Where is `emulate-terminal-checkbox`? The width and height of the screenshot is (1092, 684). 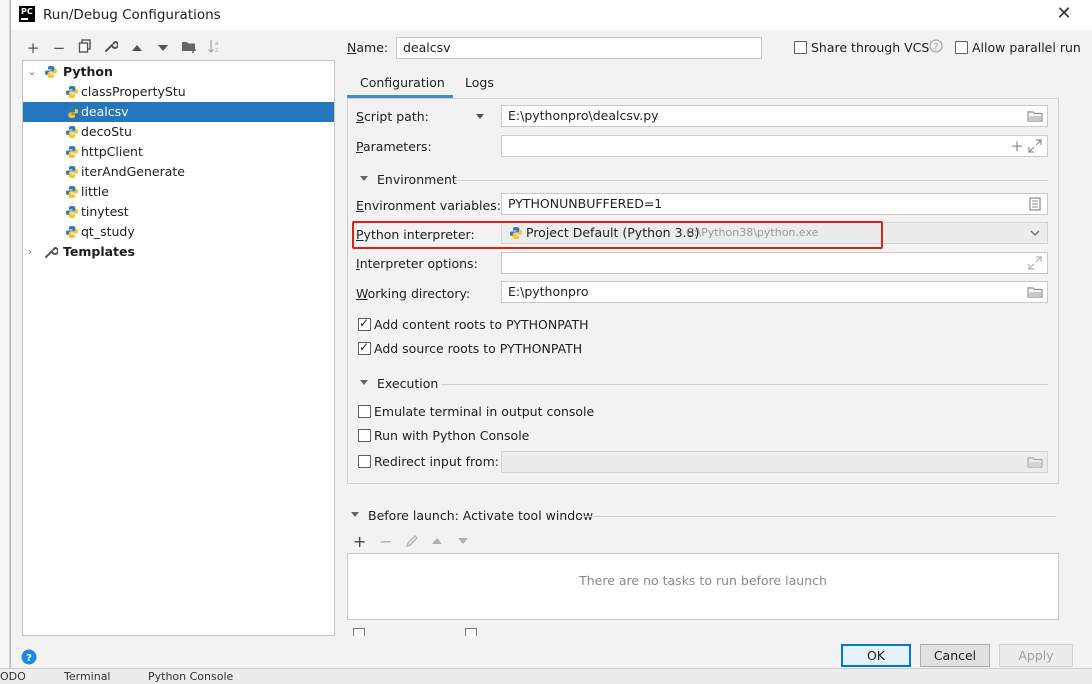 emulate-terminal-checkbox is located at coordinates (364, 411).